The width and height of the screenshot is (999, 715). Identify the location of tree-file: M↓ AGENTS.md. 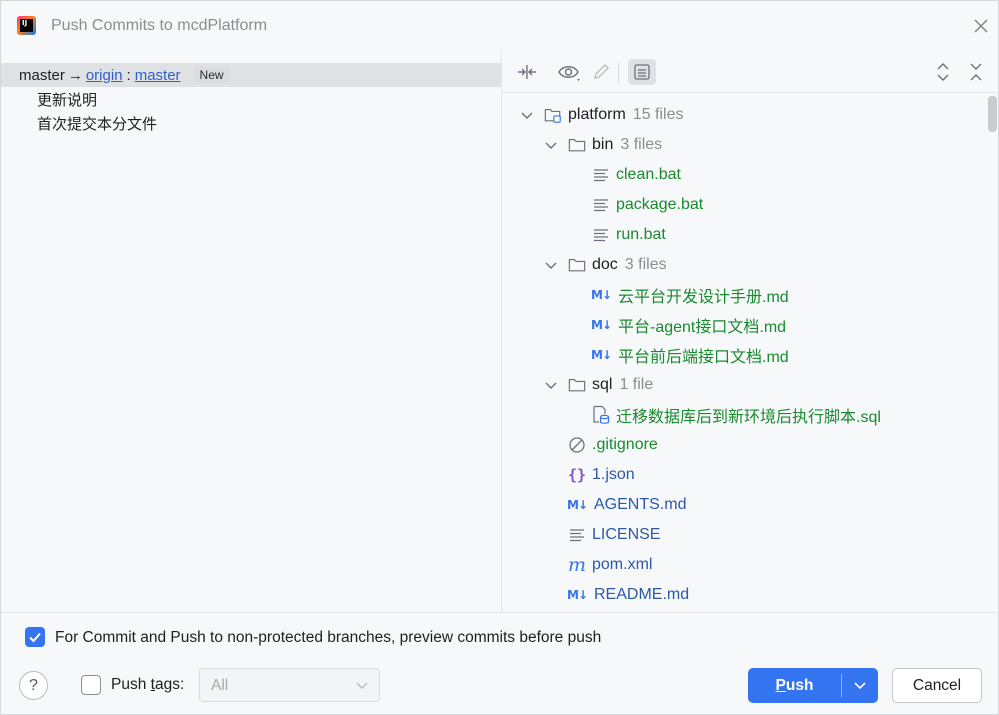
(626, 505).